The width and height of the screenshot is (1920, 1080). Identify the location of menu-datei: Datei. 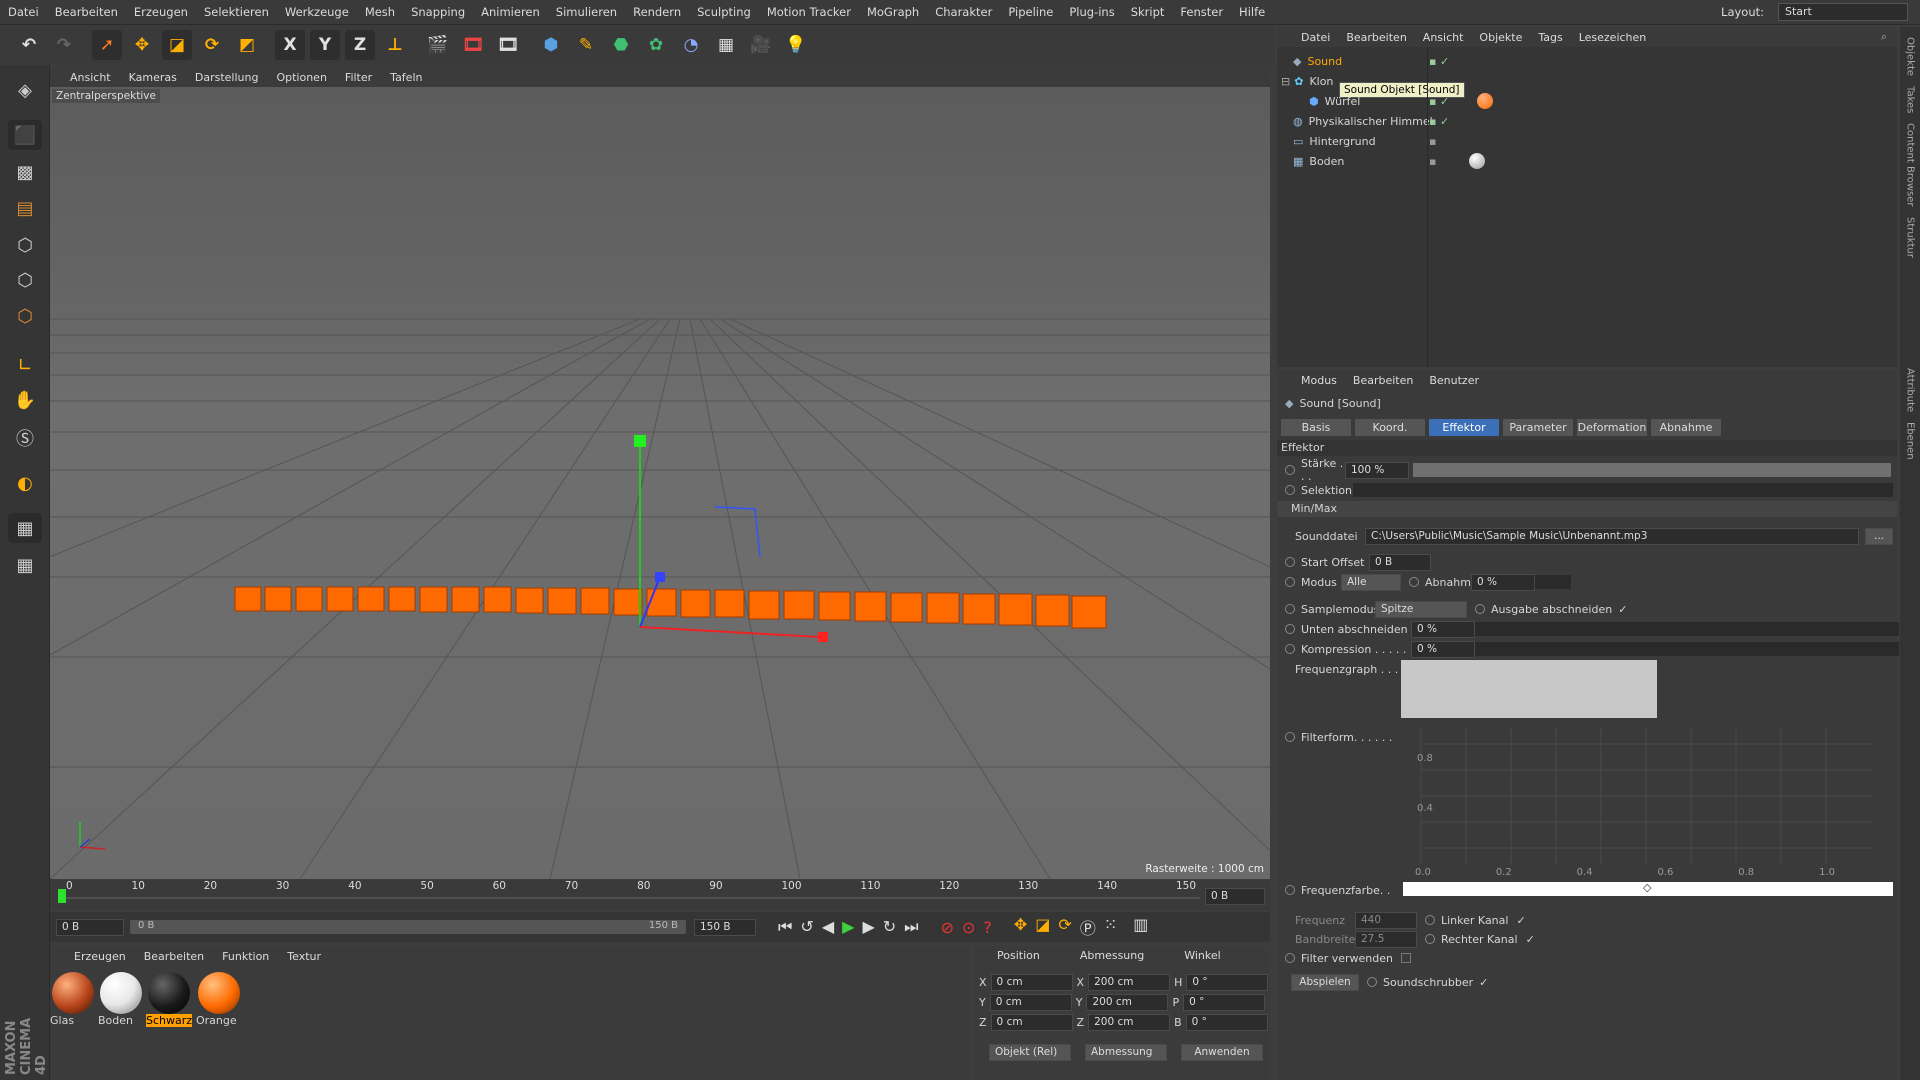
(23, 12).